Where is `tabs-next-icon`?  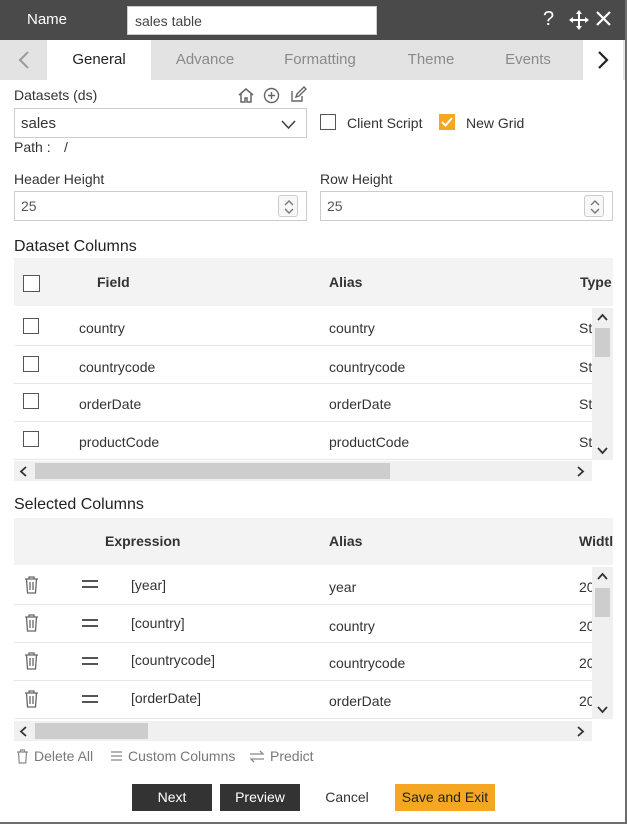
tabs-next-icon is located at coordinates (603, 60).